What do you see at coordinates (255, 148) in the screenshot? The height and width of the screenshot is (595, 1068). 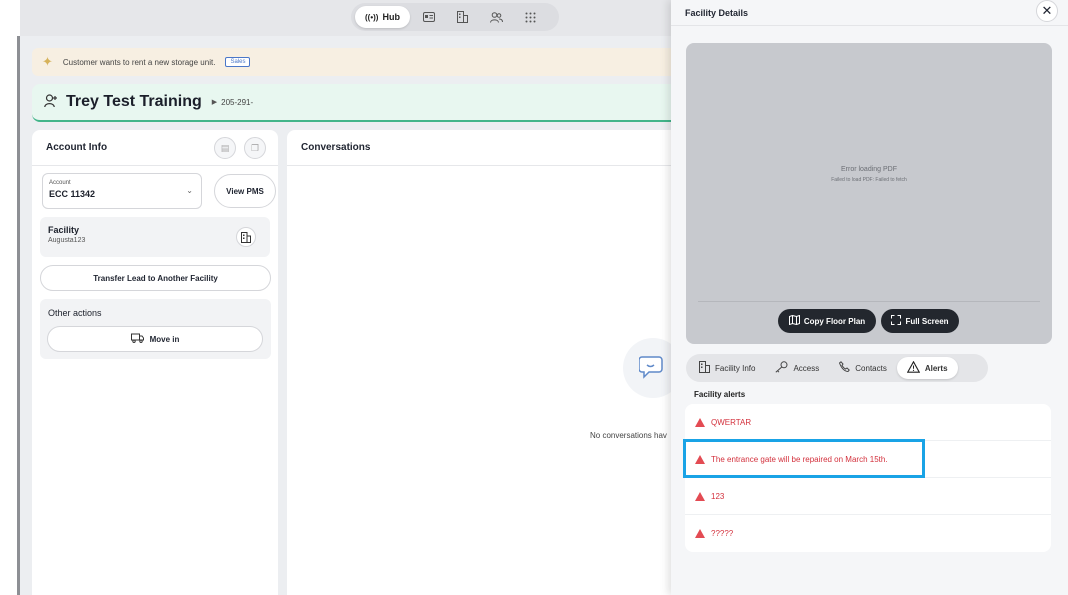 I see `copy-document-icon: ❐` at bounding box center [255, 148].